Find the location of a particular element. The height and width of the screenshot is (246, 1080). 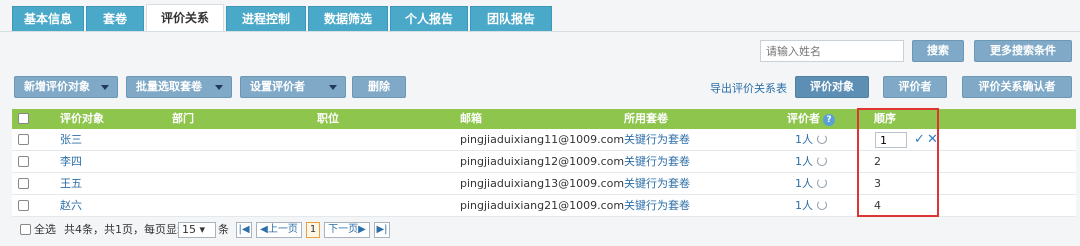

select-all-label: 全选 is located at coordinates (45, 229).